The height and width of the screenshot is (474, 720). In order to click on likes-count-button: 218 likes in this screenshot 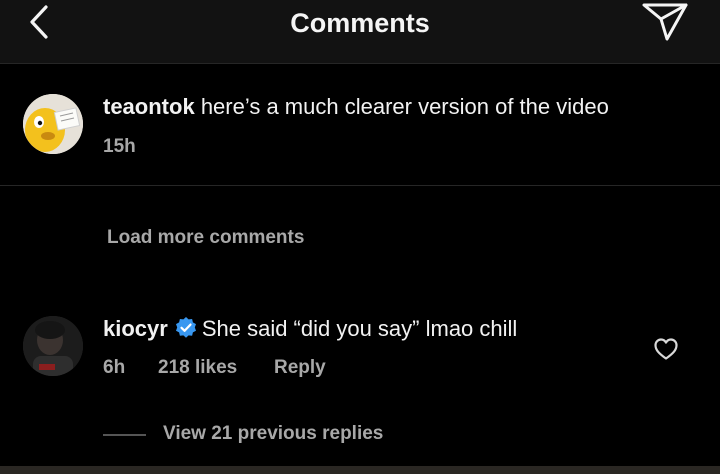, I will do `click(197, 368)`.